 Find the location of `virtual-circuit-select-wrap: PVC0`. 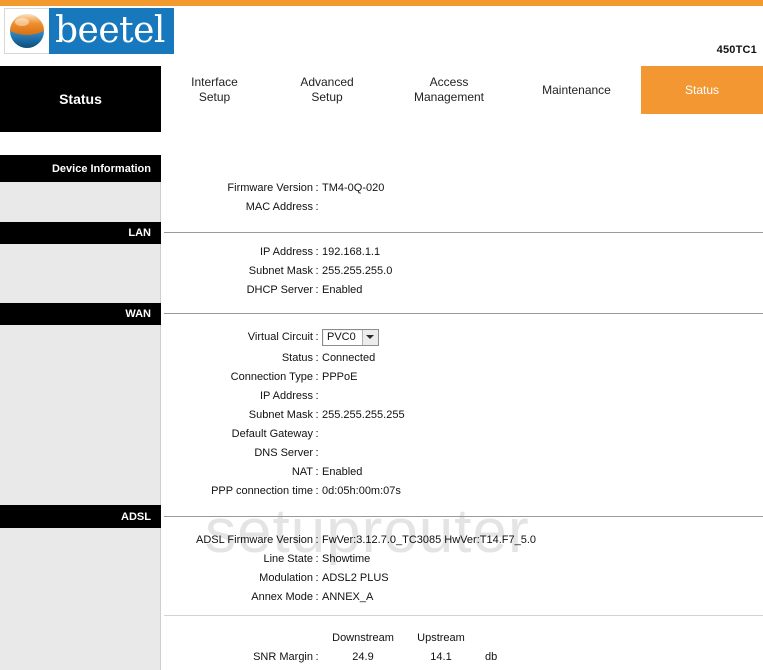

virtual-circuit-select-wrap: PVC0 is located at coordinates (350, 337).